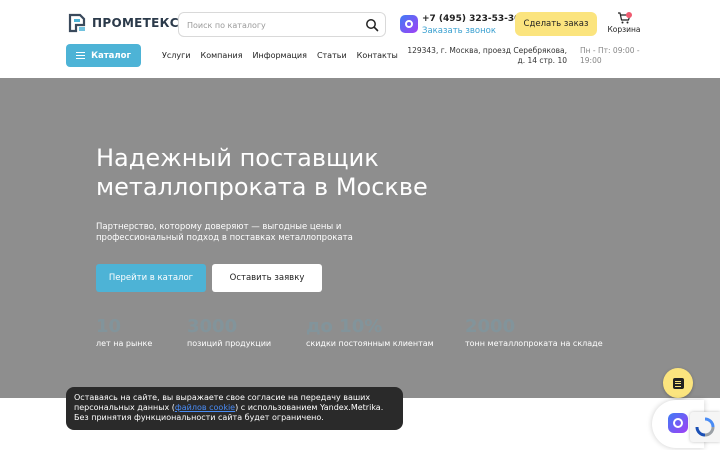  I want to click on search-icon, so click(372, 25).